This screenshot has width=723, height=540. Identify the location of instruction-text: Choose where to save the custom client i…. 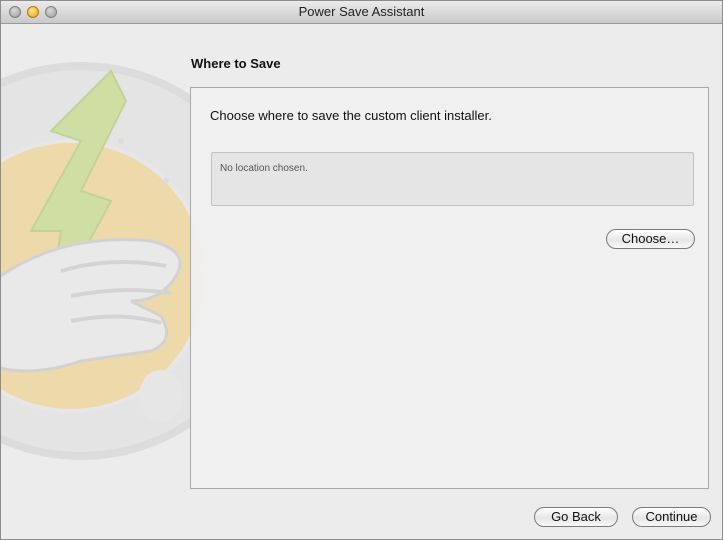
(351, 115).